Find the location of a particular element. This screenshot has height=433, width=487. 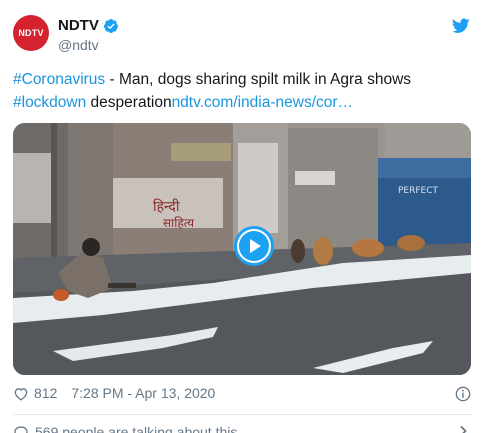

shop-sign-text-3: PERFECT is located at coordinates (418, 191).